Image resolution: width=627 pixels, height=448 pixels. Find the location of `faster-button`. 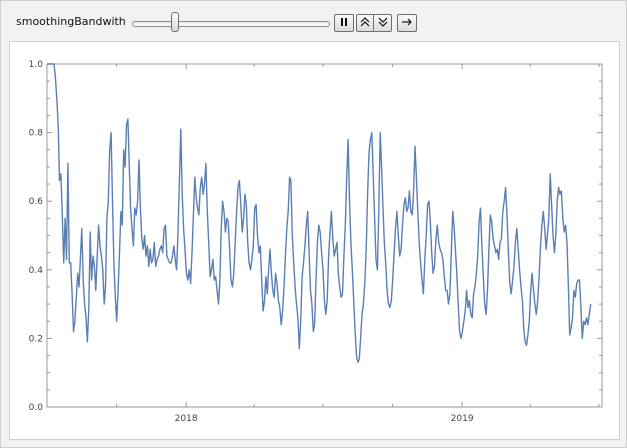

faster-button is located at coordinates (365, 23).